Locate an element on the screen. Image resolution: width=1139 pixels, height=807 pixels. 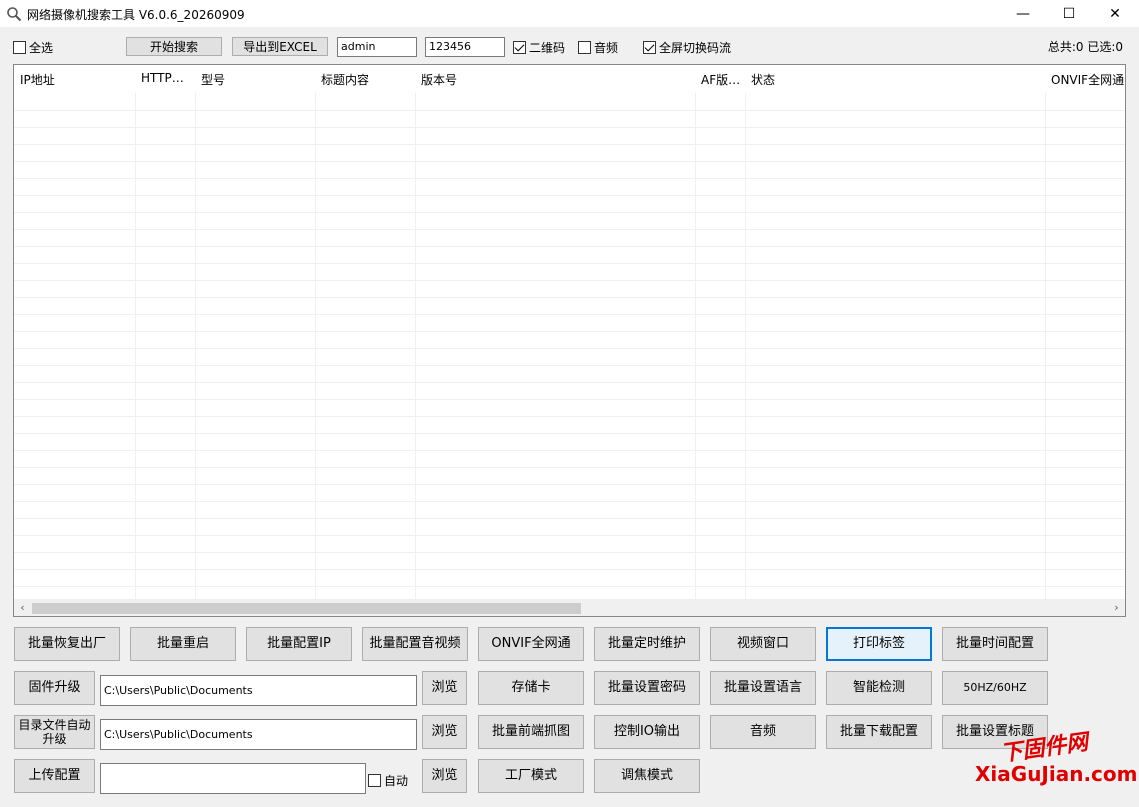
batch-download-config-button: 批量下载配置 is located at coordinates (879, 732).